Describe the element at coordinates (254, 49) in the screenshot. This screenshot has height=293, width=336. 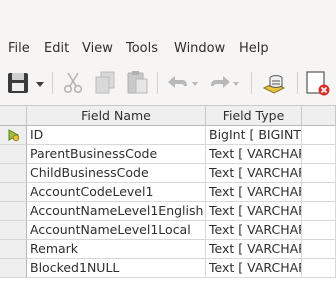
I see `menu-help: Help` at that location.